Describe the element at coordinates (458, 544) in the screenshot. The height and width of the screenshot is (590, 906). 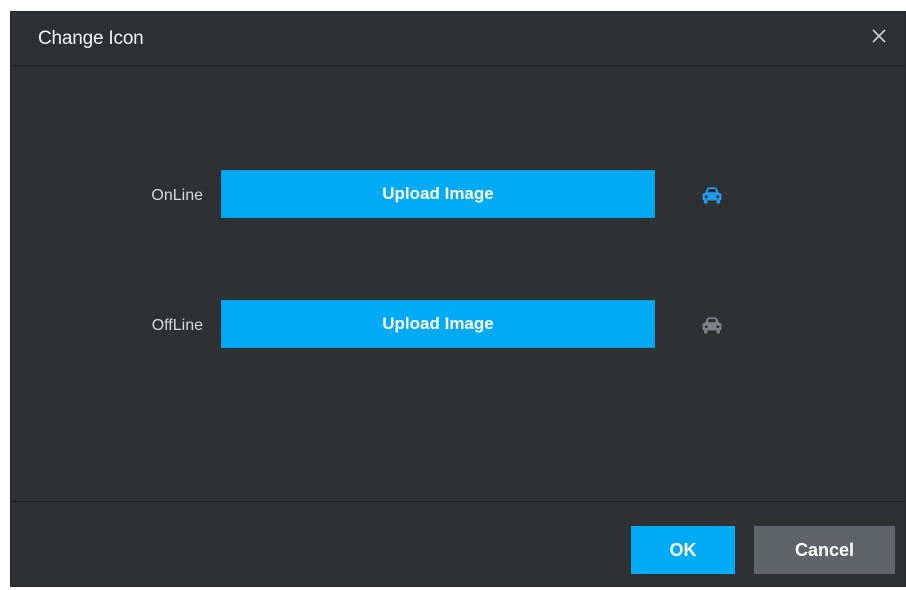
I see `dialog-footer: OK Cancel` at that location.